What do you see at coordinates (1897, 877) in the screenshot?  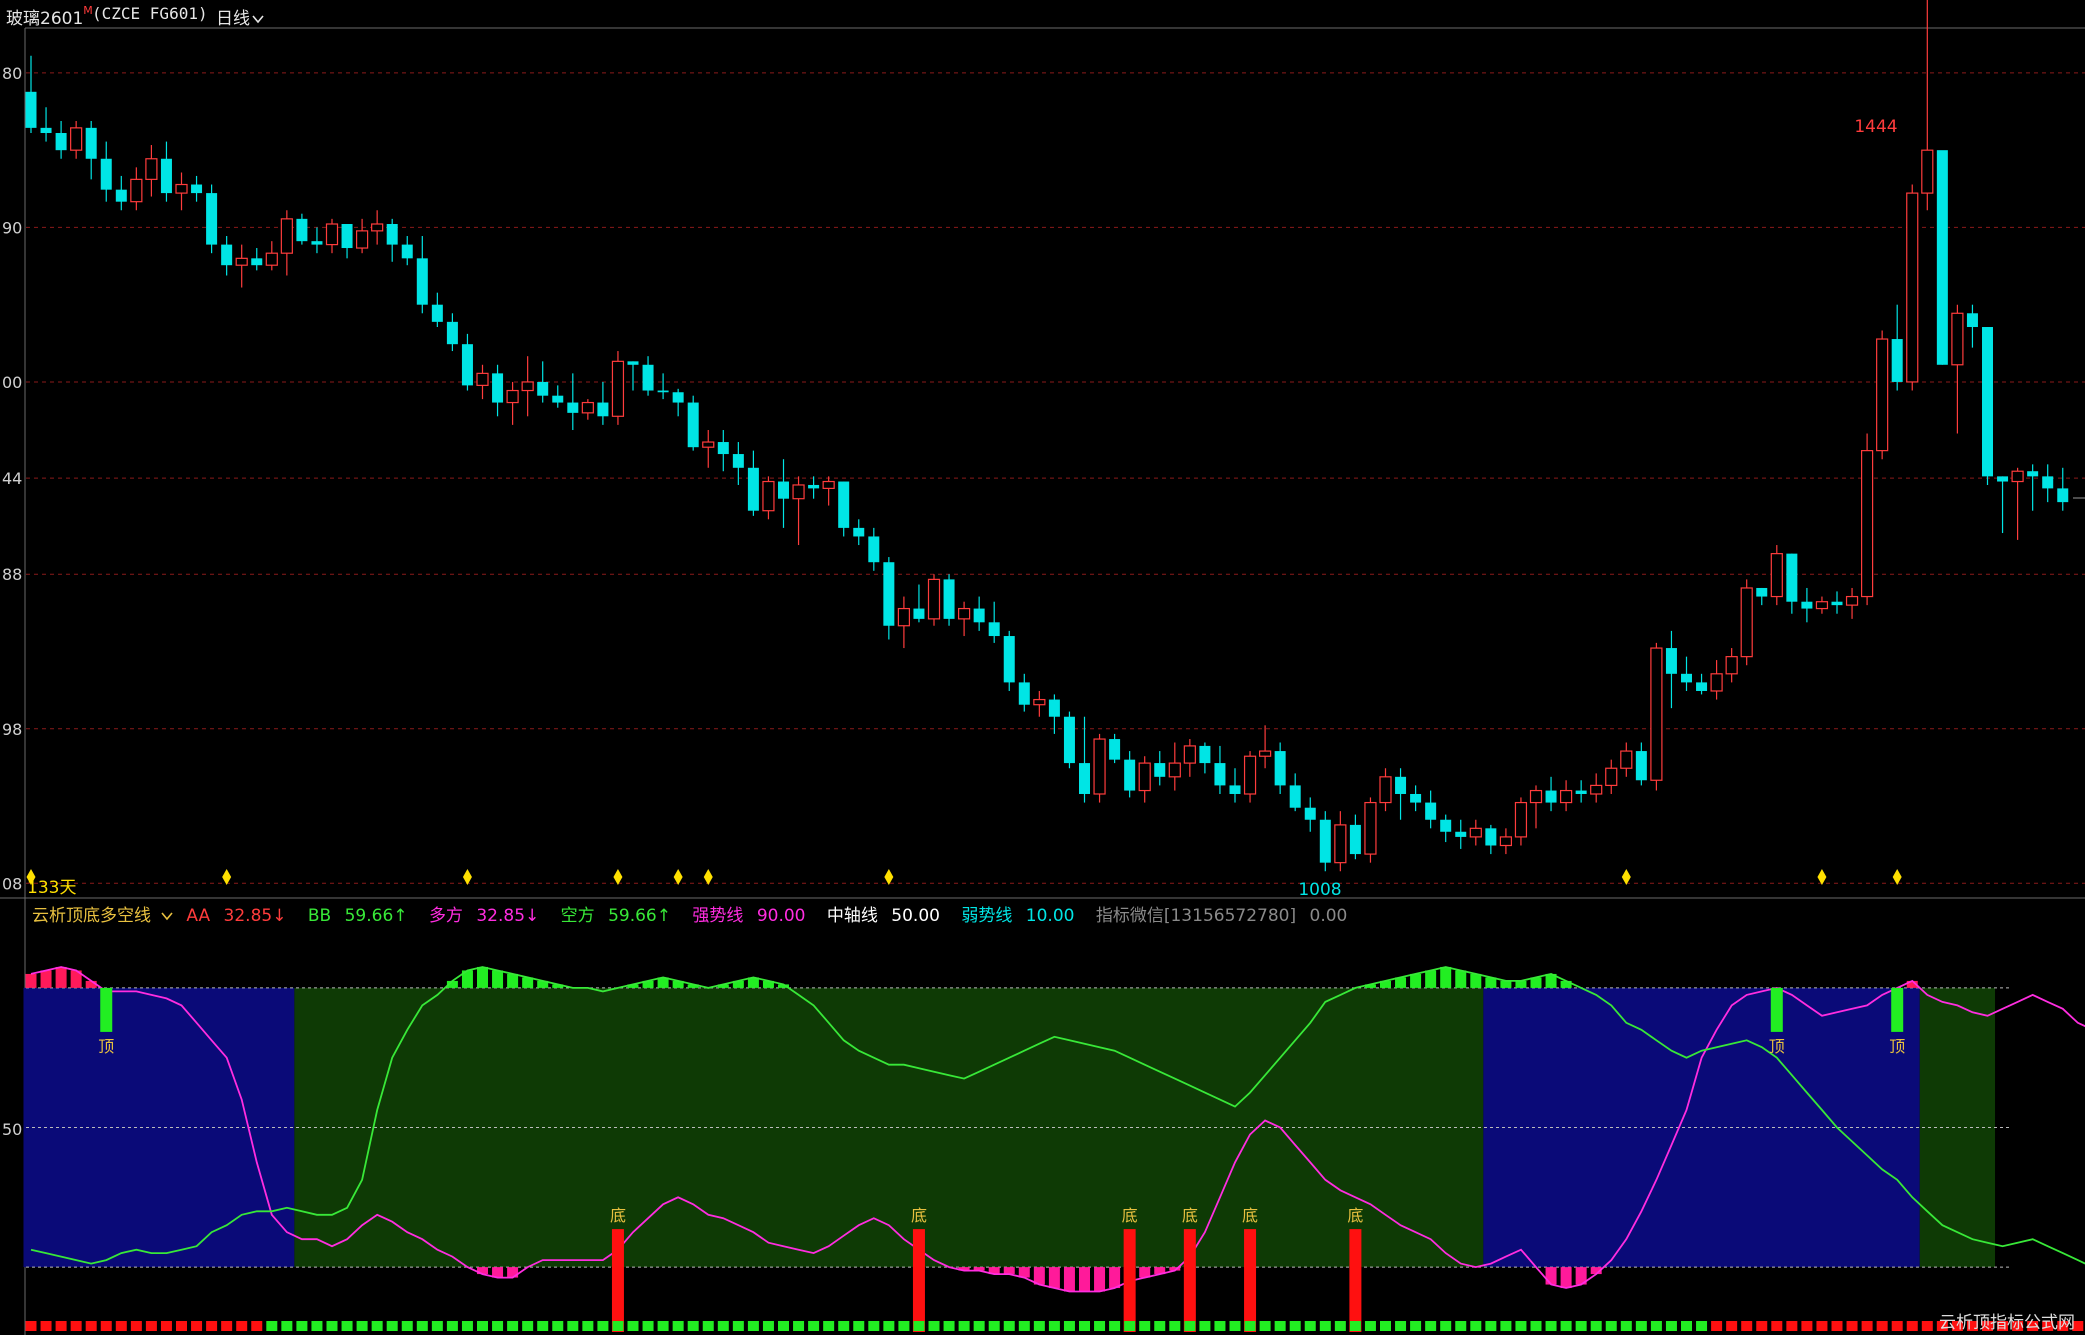 I see `signal-diamond-icon` at bounding box center [1897, 877].